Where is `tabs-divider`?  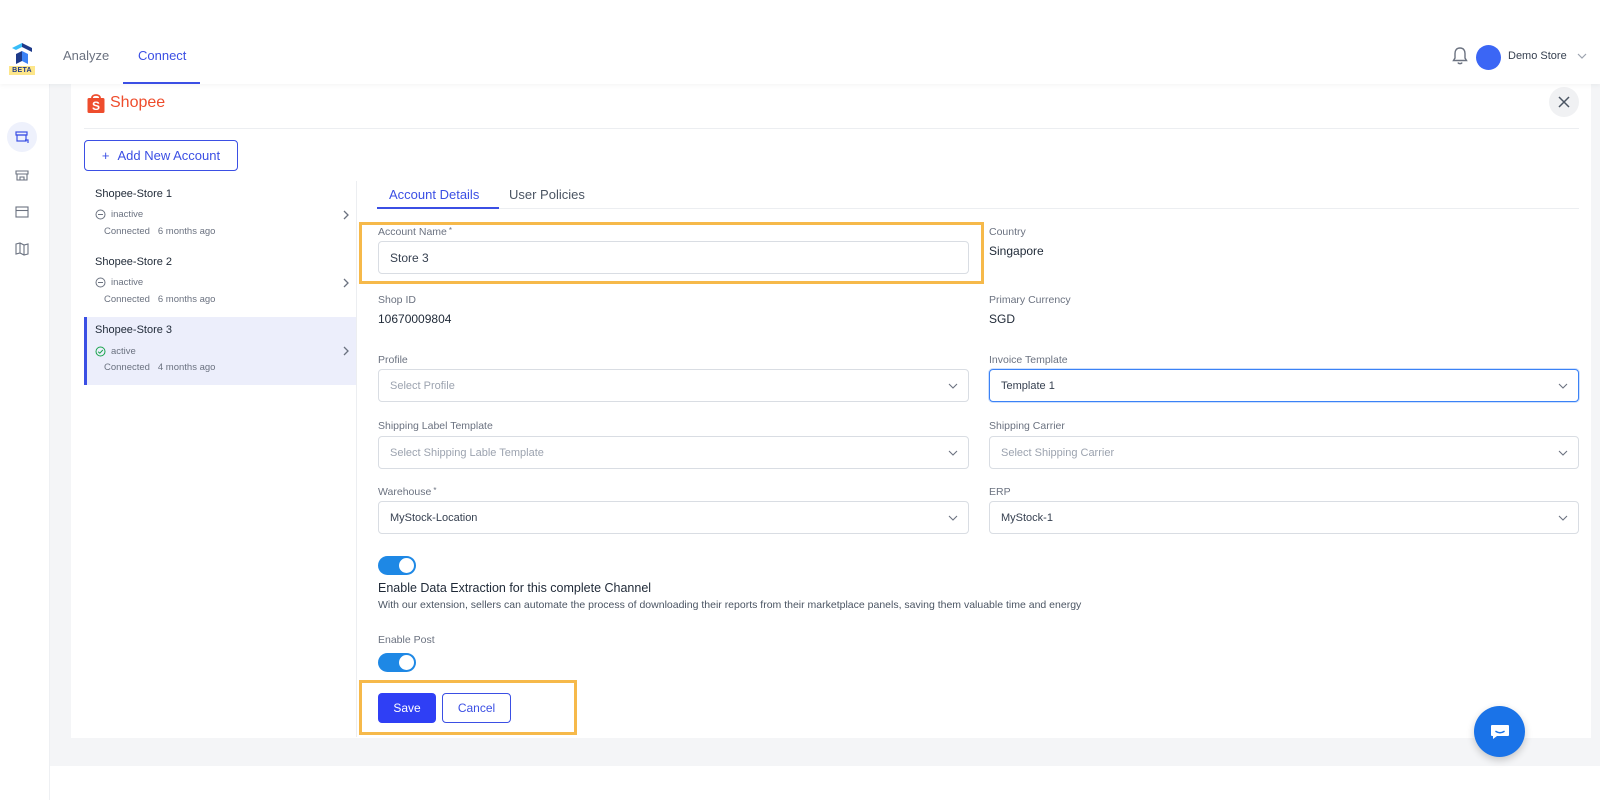
tabs-divider is located at coordinates (978, 208).